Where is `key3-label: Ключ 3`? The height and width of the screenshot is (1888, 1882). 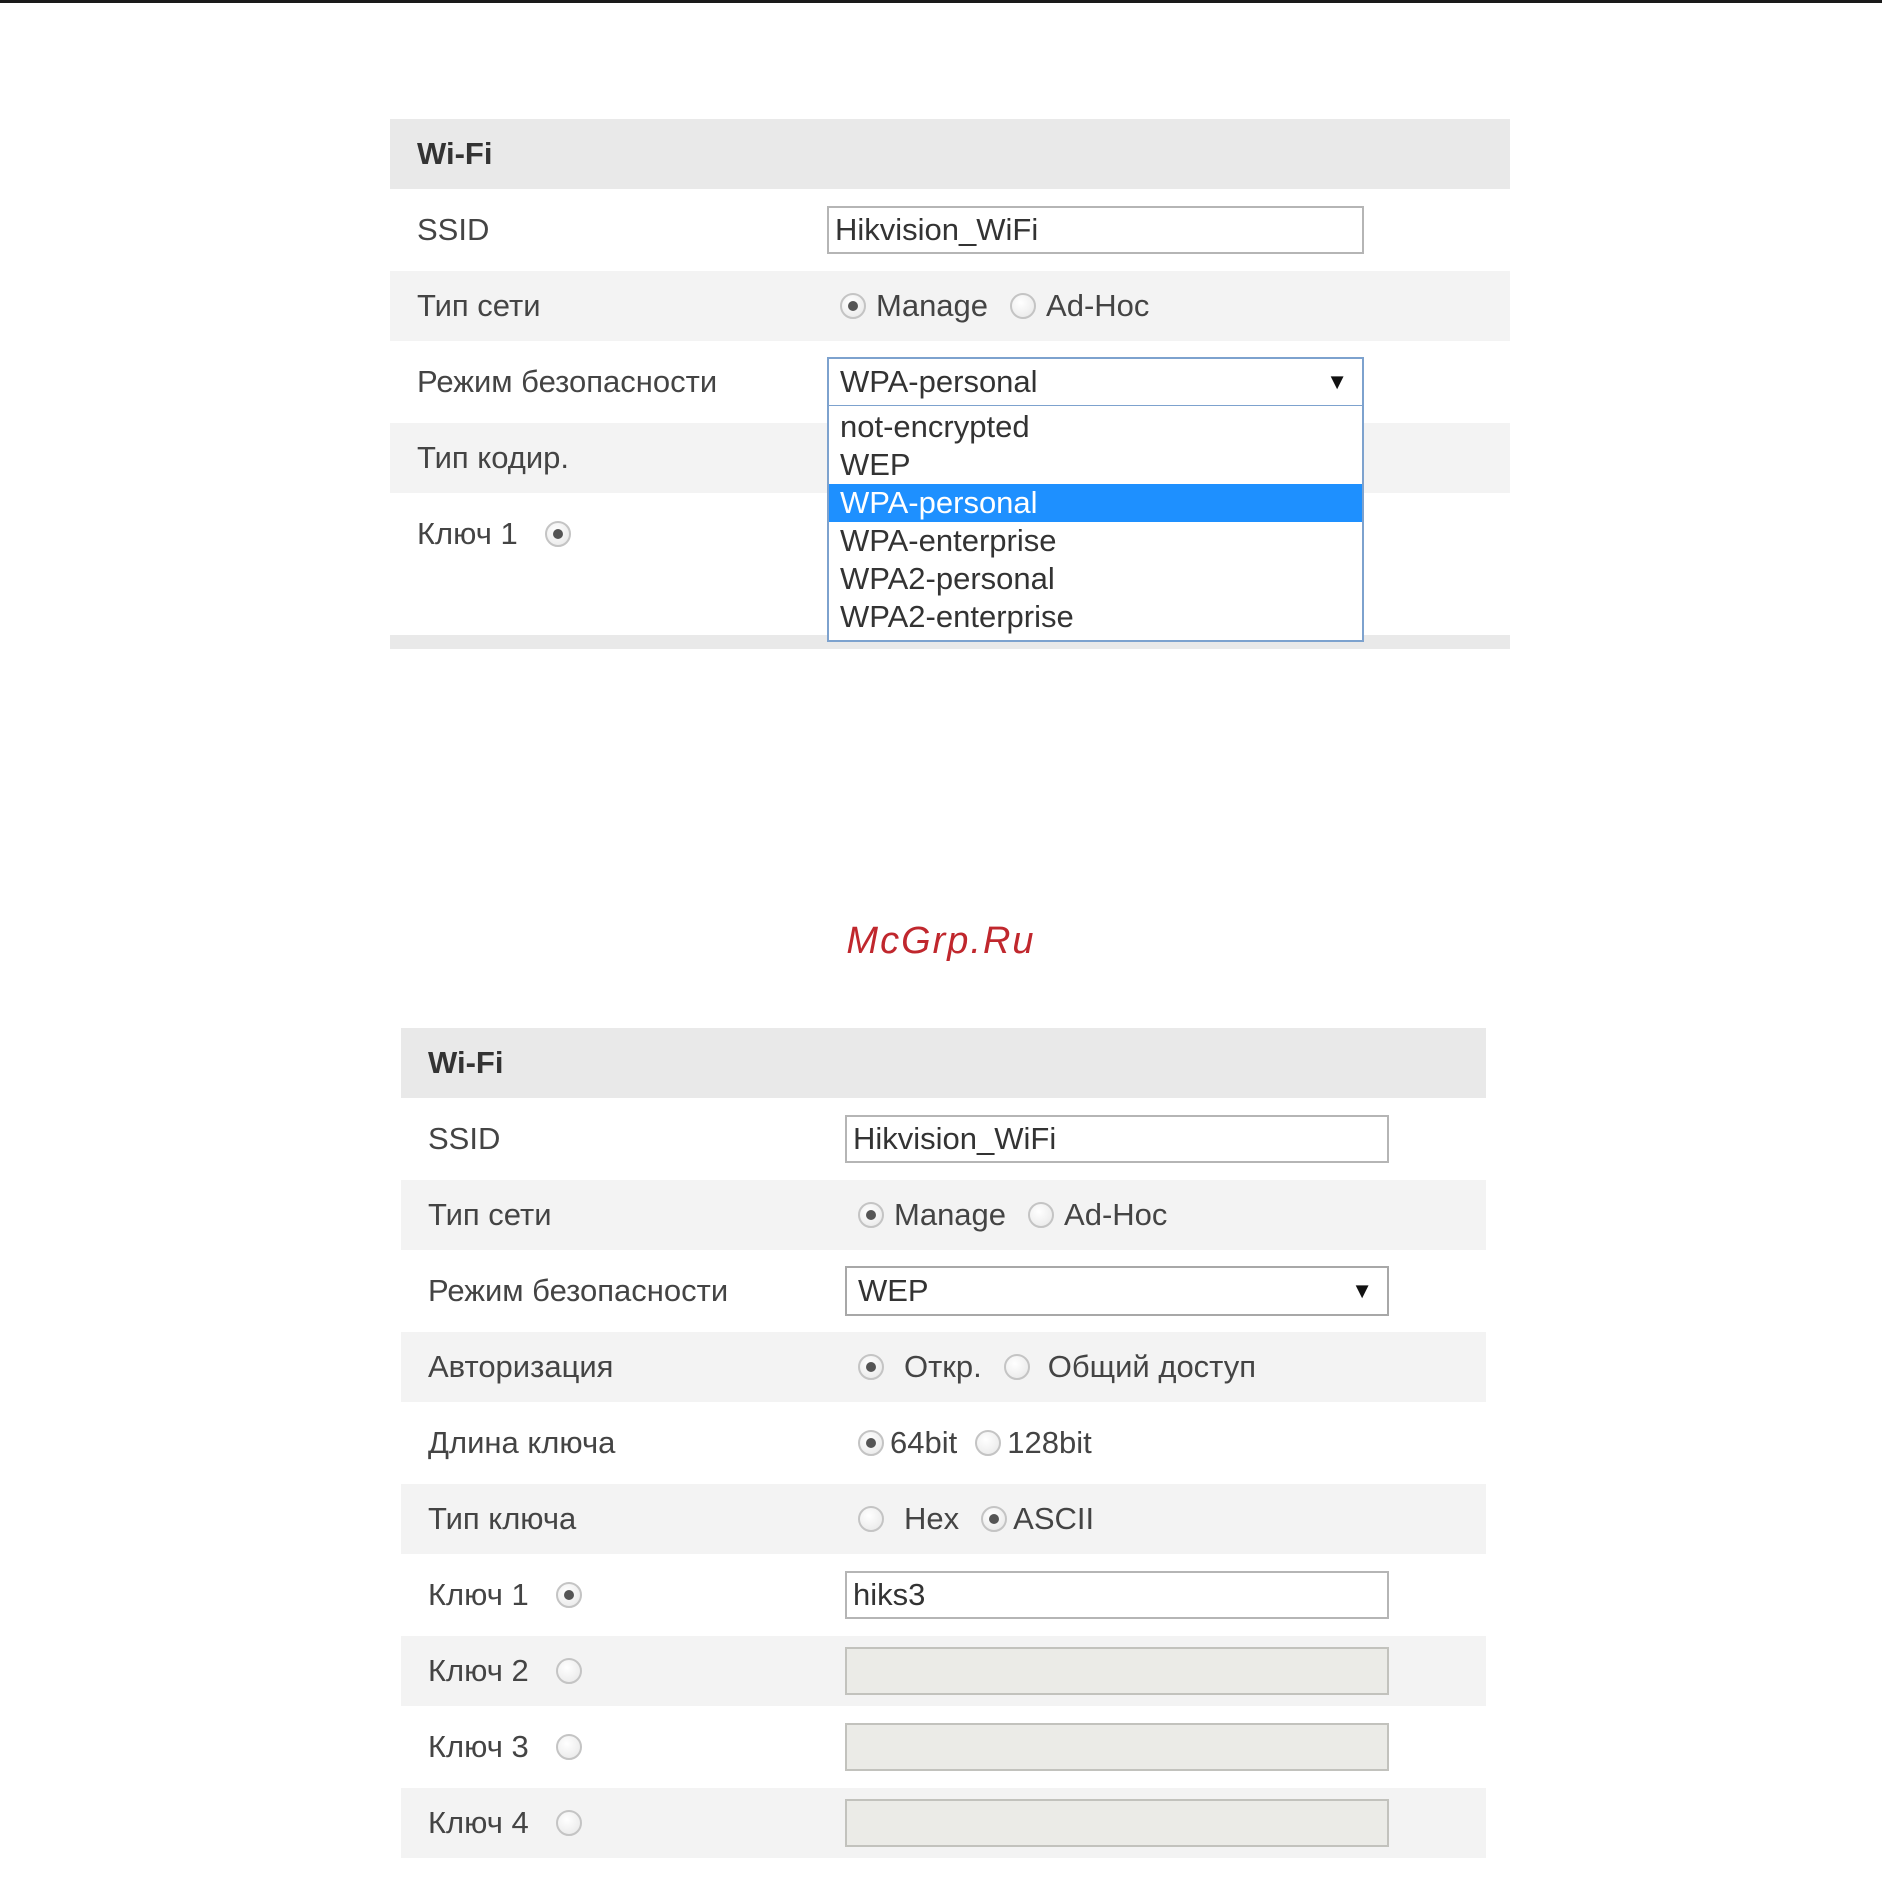
key3-label: Ключ 3 is located at coordinates (478, 1746).